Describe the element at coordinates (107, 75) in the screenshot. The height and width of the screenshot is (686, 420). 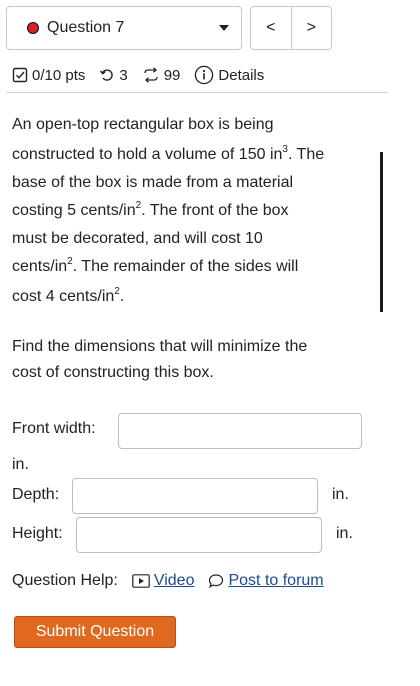
I see `retry-icon` at that location.